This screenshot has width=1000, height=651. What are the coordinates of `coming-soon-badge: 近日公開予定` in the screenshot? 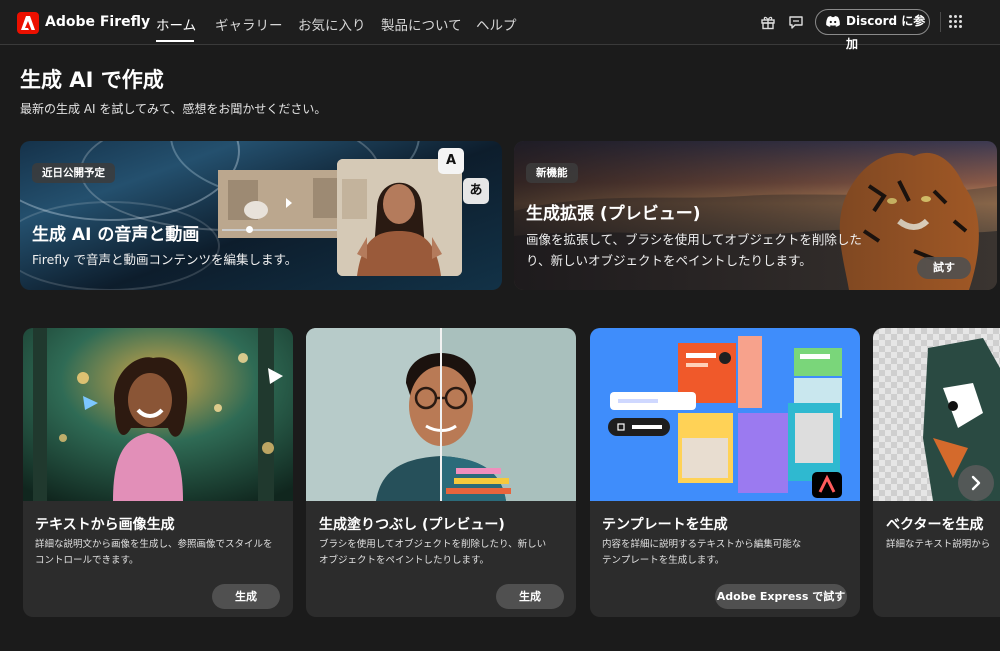 It's located at (73, 173).